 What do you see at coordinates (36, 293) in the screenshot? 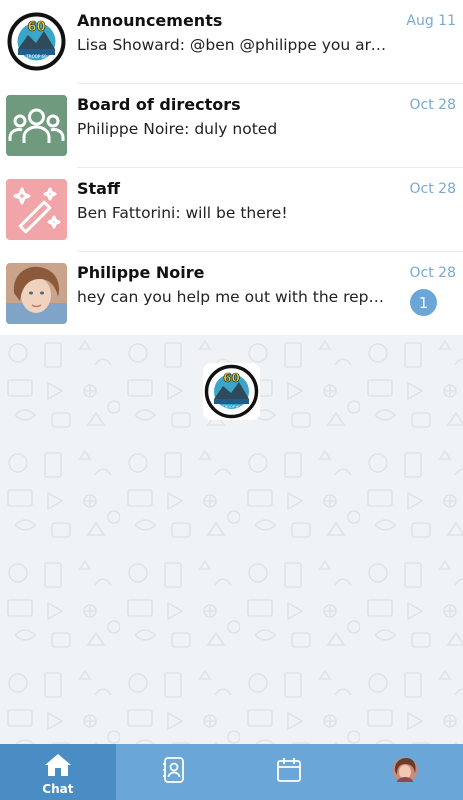
I see `profile-photo` at bounding box center [36, 293].